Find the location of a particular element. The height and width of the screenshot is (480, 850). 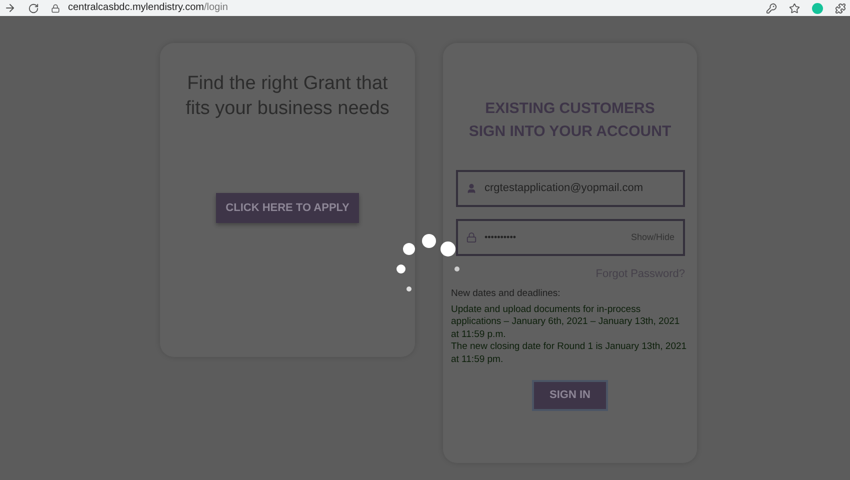

sign-in-button: SIGN IN is located at coordinates (570, 395).